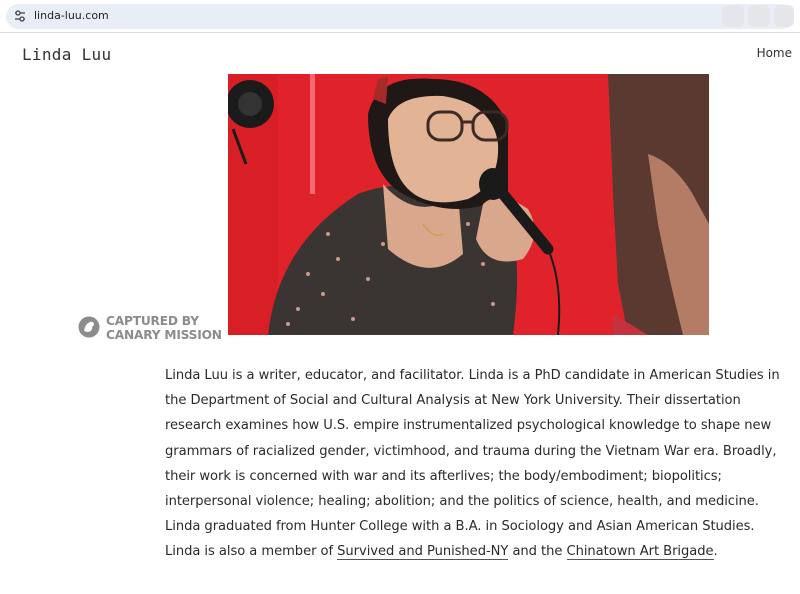 The width and height of the screenshot is (800, 594). I want to click on browser-toolbar: linda-luu.com, so click(400, 16).